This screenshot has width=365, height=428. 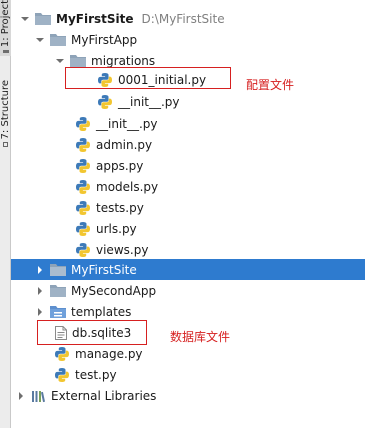 I want to click on myfirstapp-label: MyFirstApp, so click(x=104, y=39).